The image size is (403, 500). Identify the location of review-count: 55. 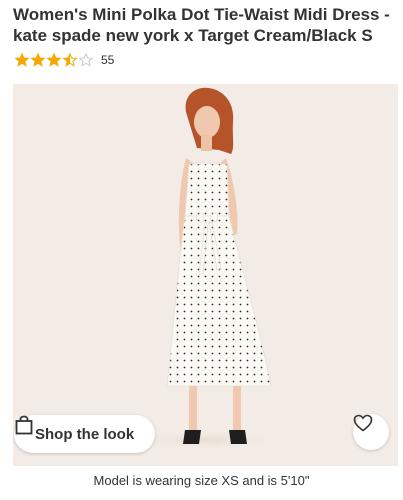
(107, 60).